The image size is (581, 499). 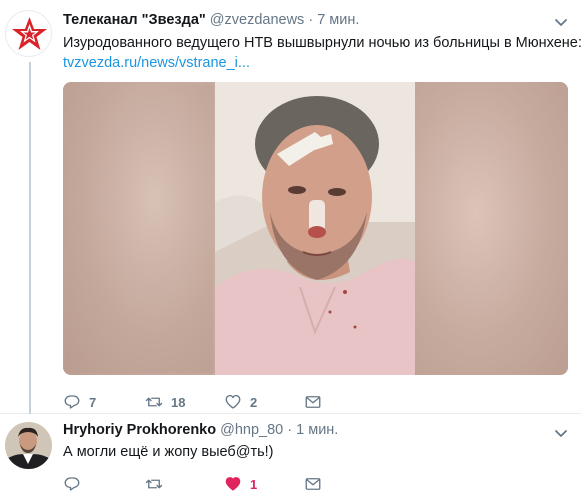 I want to click on retweet-button: 18, so click(x=165, y=402).